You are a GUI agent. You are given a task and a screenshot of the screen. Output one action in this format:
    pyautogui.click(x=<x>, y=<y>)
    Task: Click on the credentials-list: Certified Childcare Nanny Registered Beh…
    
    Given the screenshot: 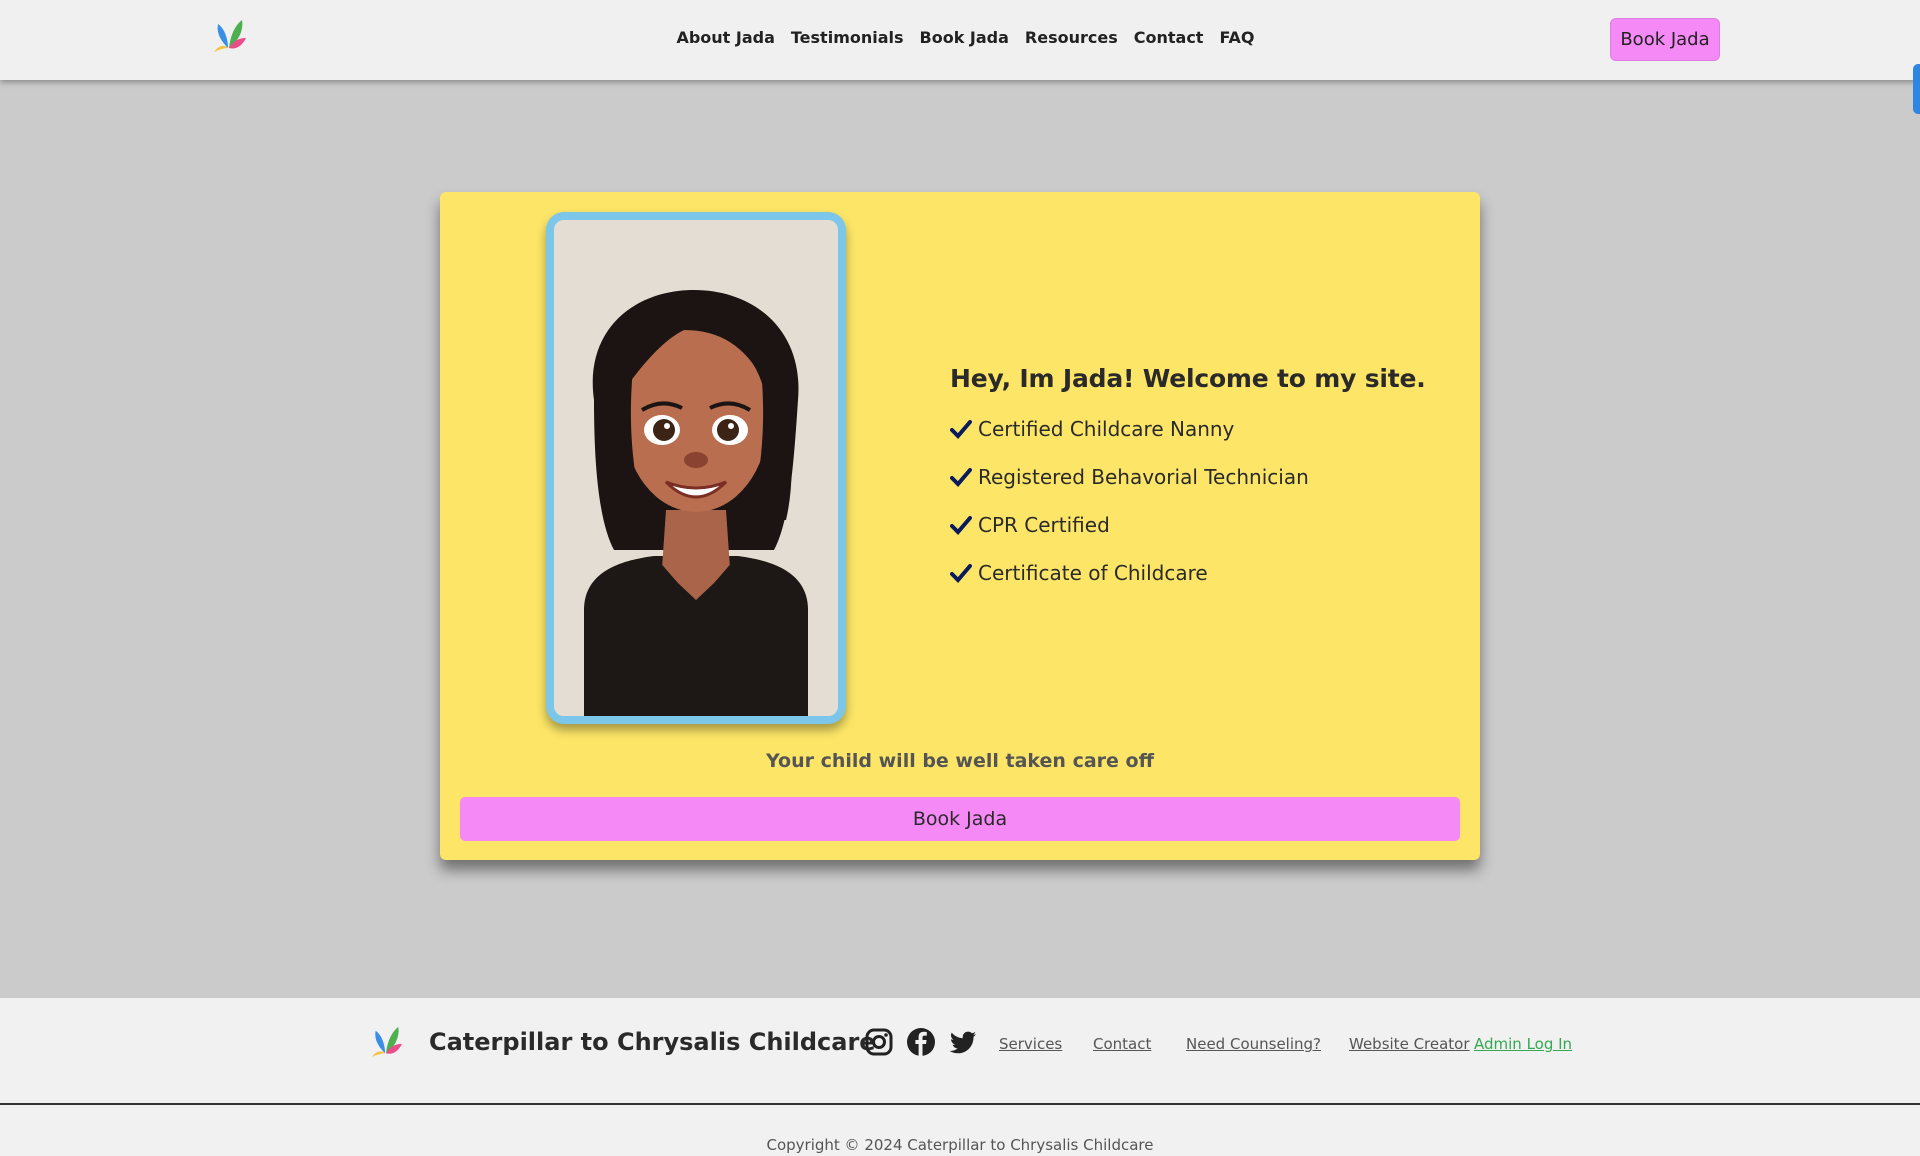 What is the action you would take?
    pyautogui.click(x=1188, y=501)
    